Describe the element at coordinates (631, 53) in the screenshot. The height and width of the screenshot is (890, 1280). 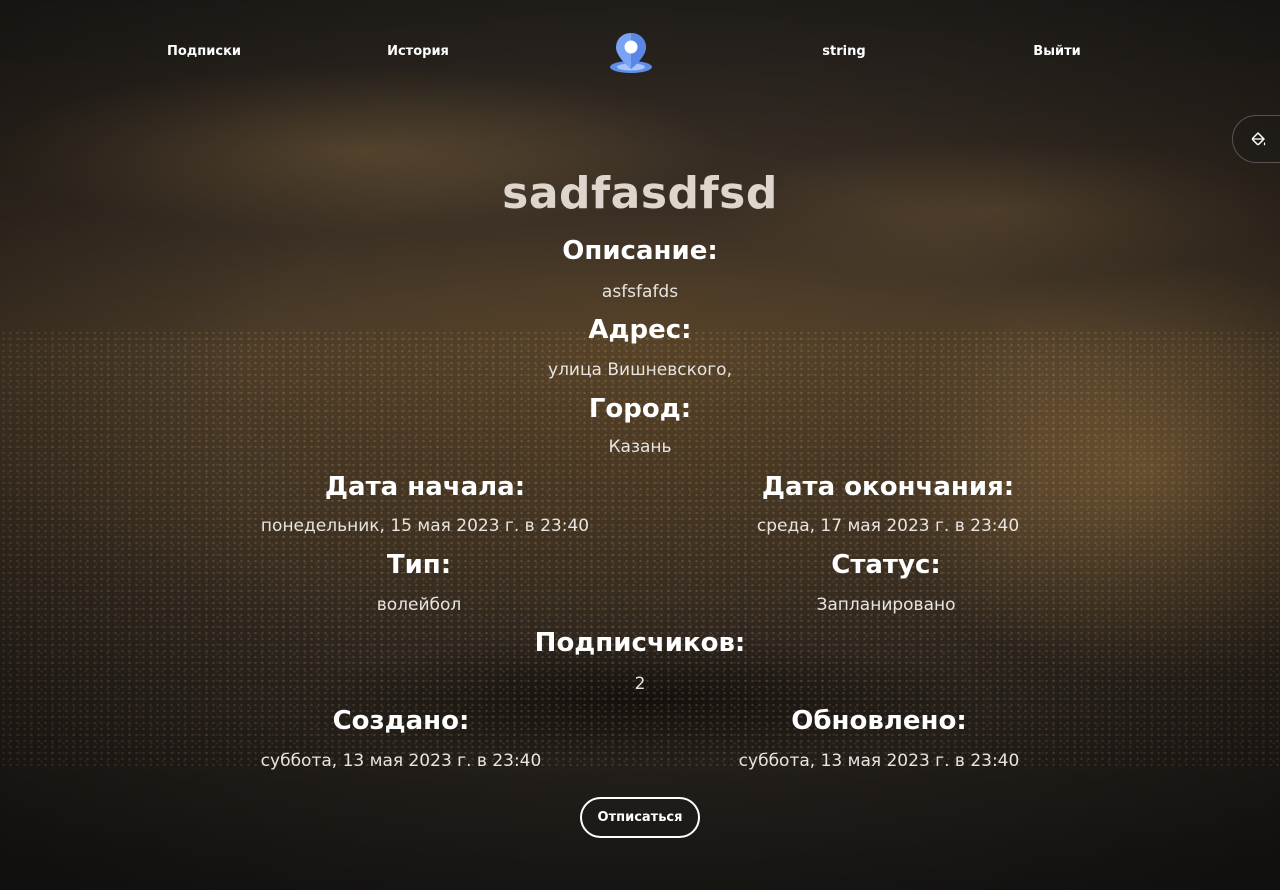
I see `logo-map-pin-icon` at that location.